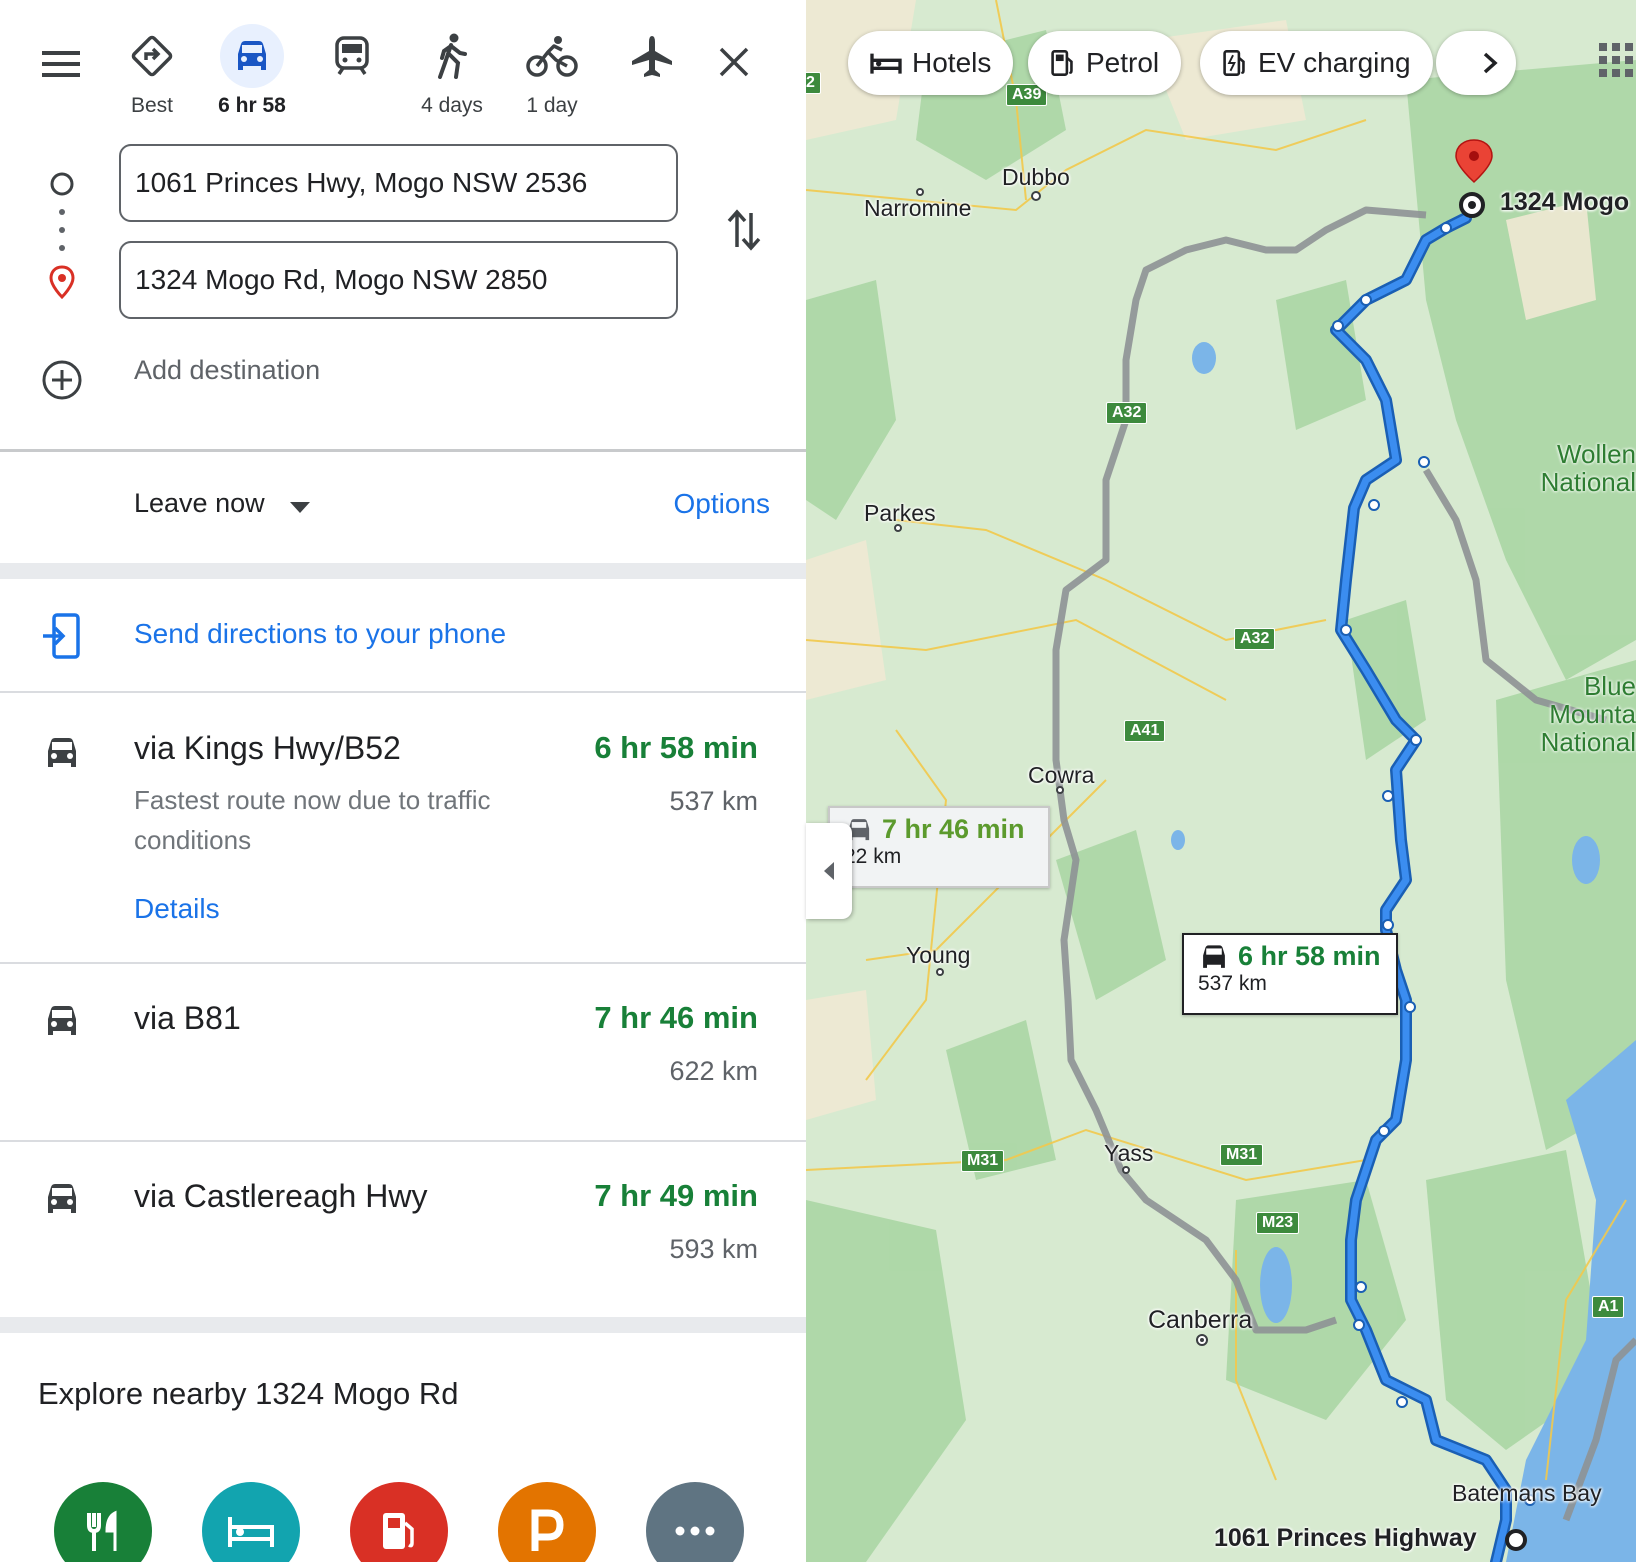 The width and height of the screenshot is (1636, 1562). Describe the element at coordinates (1490, 63) in the screenshot. I see `chevron-right-icon` at that location.